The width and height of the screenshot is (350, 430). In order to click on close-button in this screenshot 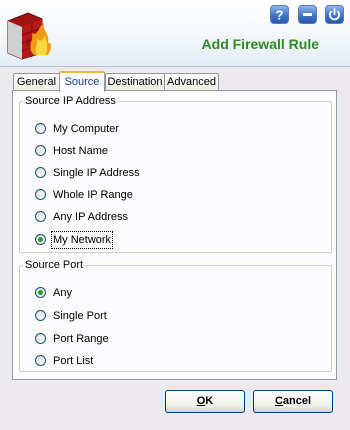, I will do `click(334, 14)`.